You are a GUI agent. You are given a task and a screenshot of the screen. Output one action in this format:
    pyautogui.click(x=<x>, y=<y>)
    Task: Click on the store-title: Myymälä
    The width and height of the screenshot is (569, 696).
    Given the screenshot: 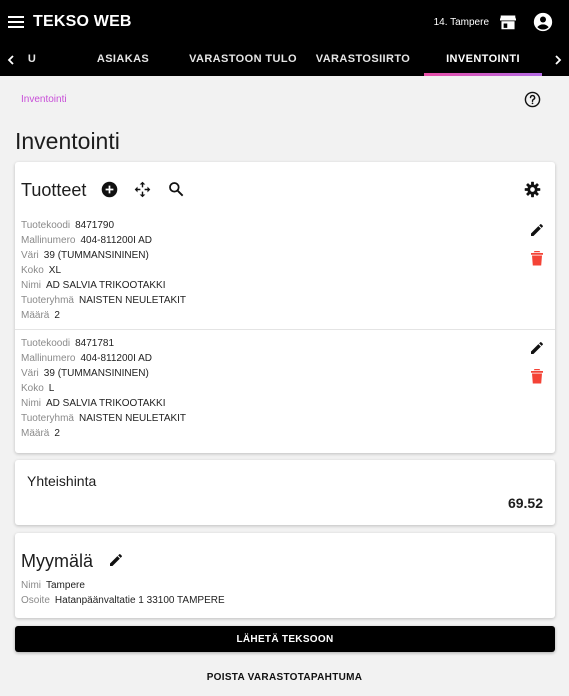 What is the action you would take?
    pyautogui.click(x=57, y=561)
    